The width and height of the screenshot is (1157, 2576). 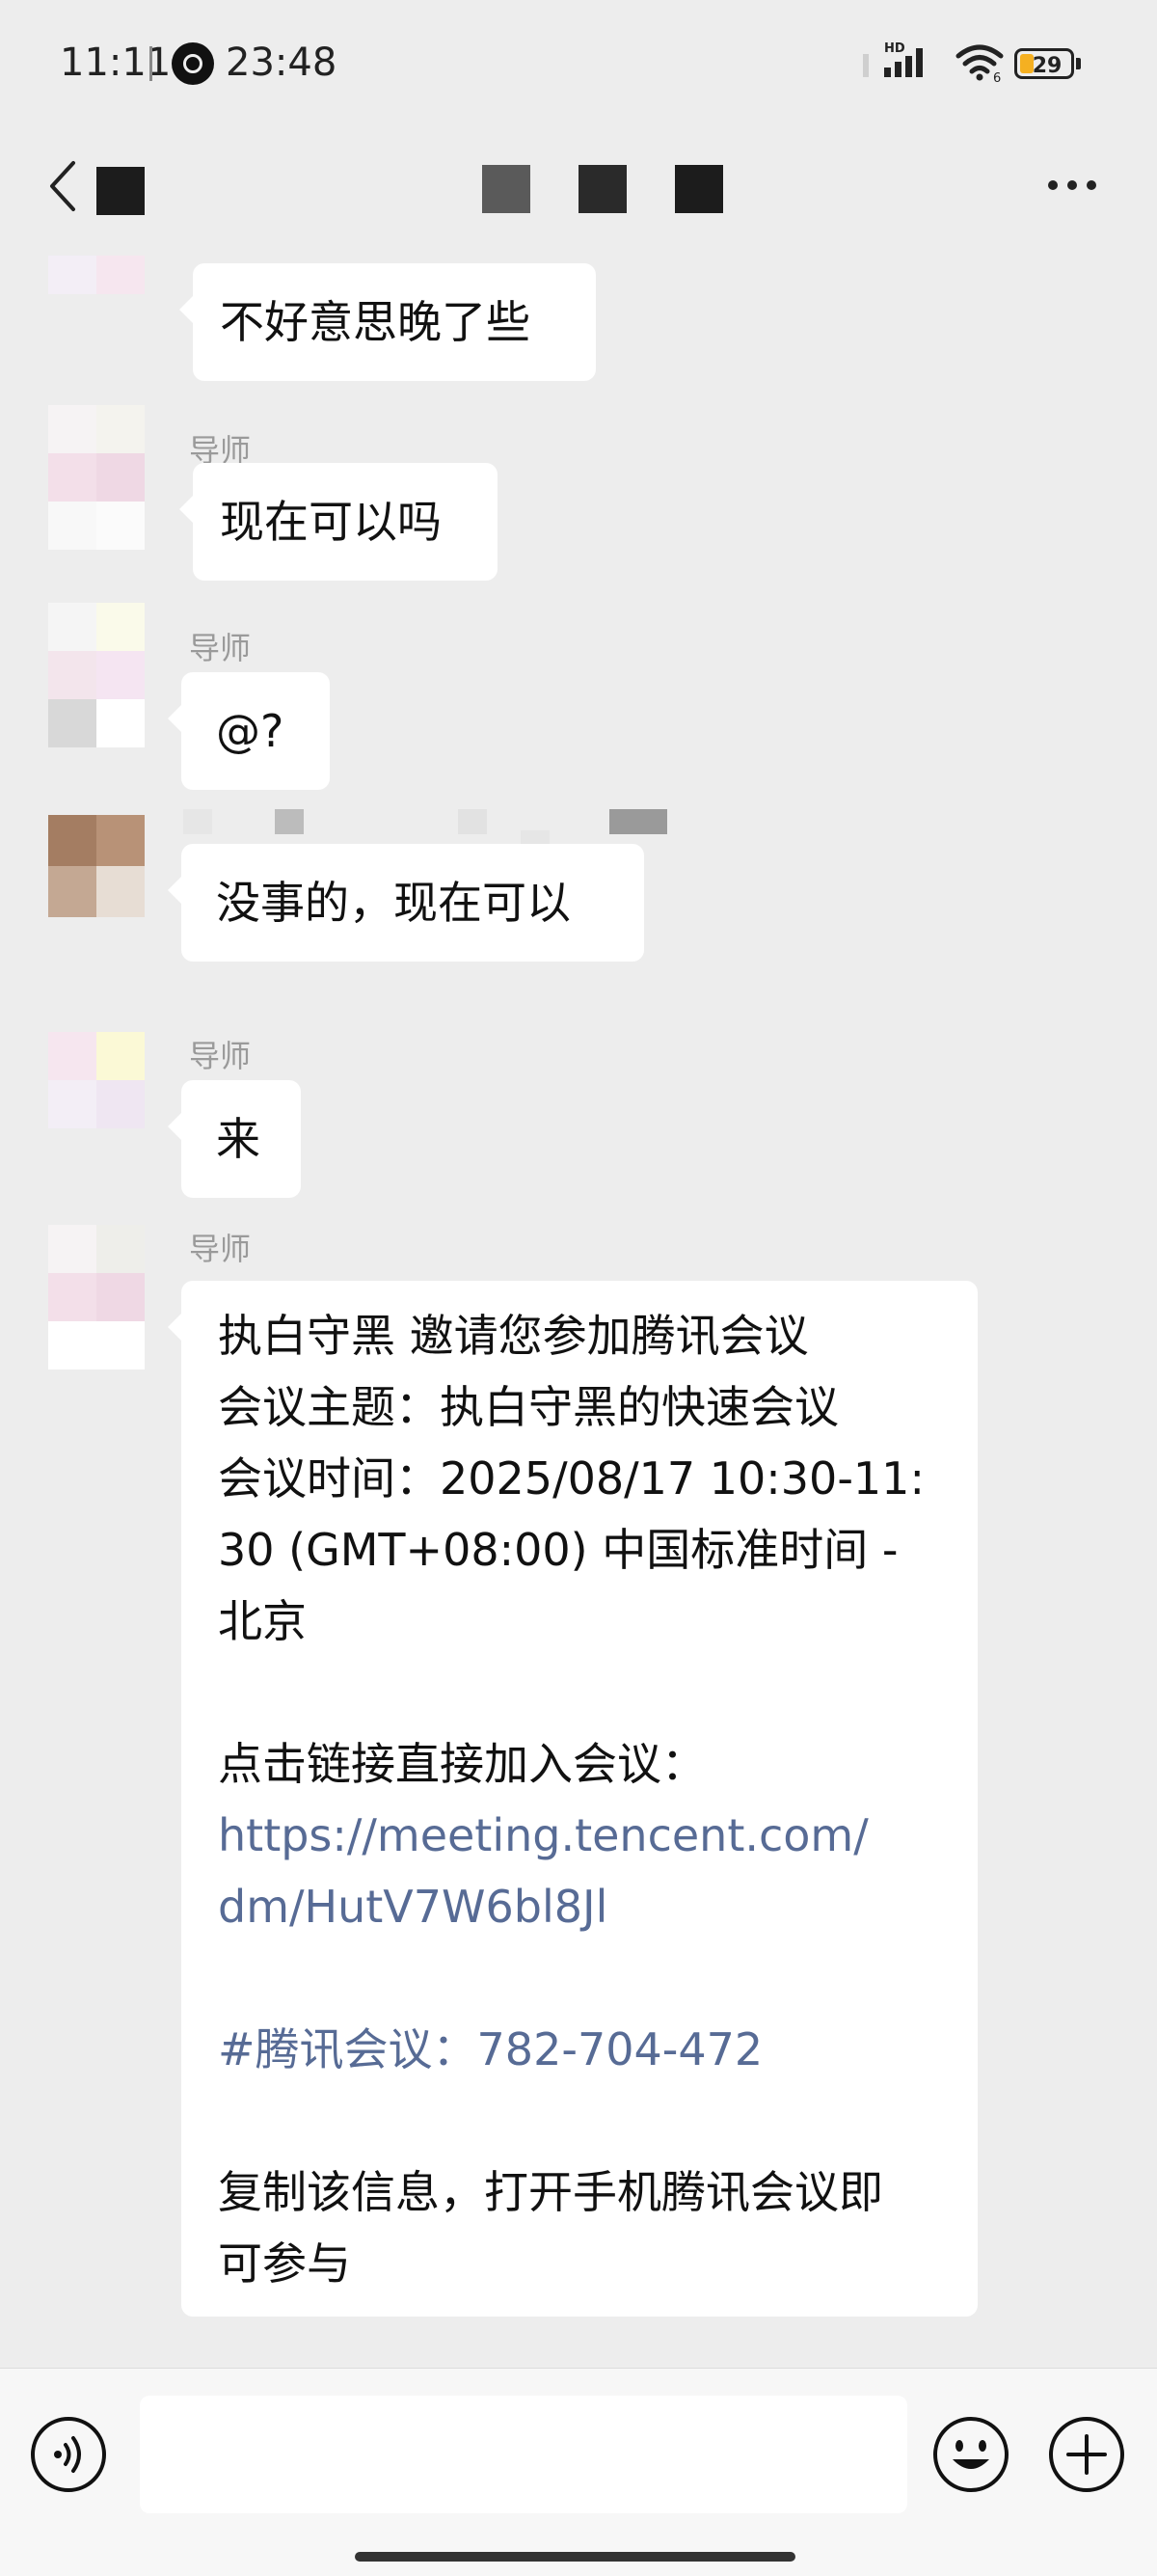 I want to click on message-text-line: 会议主题：执白守黑的快速会议, so click(x=528, y=1407).